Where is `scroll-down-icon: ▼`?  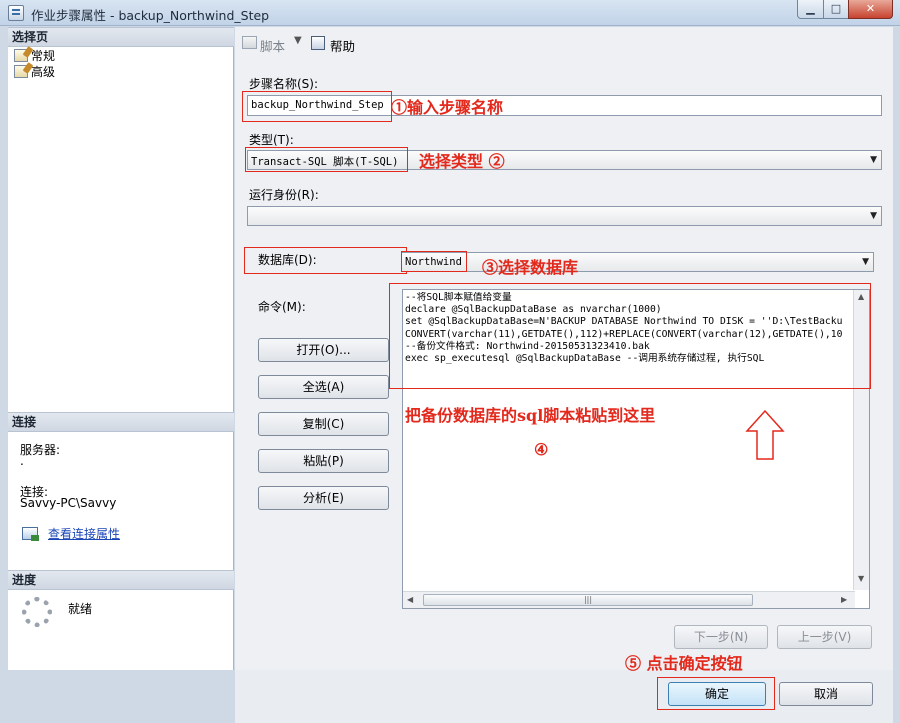 scroll-down-icon: ▼ is located at coordinates (861, 578).